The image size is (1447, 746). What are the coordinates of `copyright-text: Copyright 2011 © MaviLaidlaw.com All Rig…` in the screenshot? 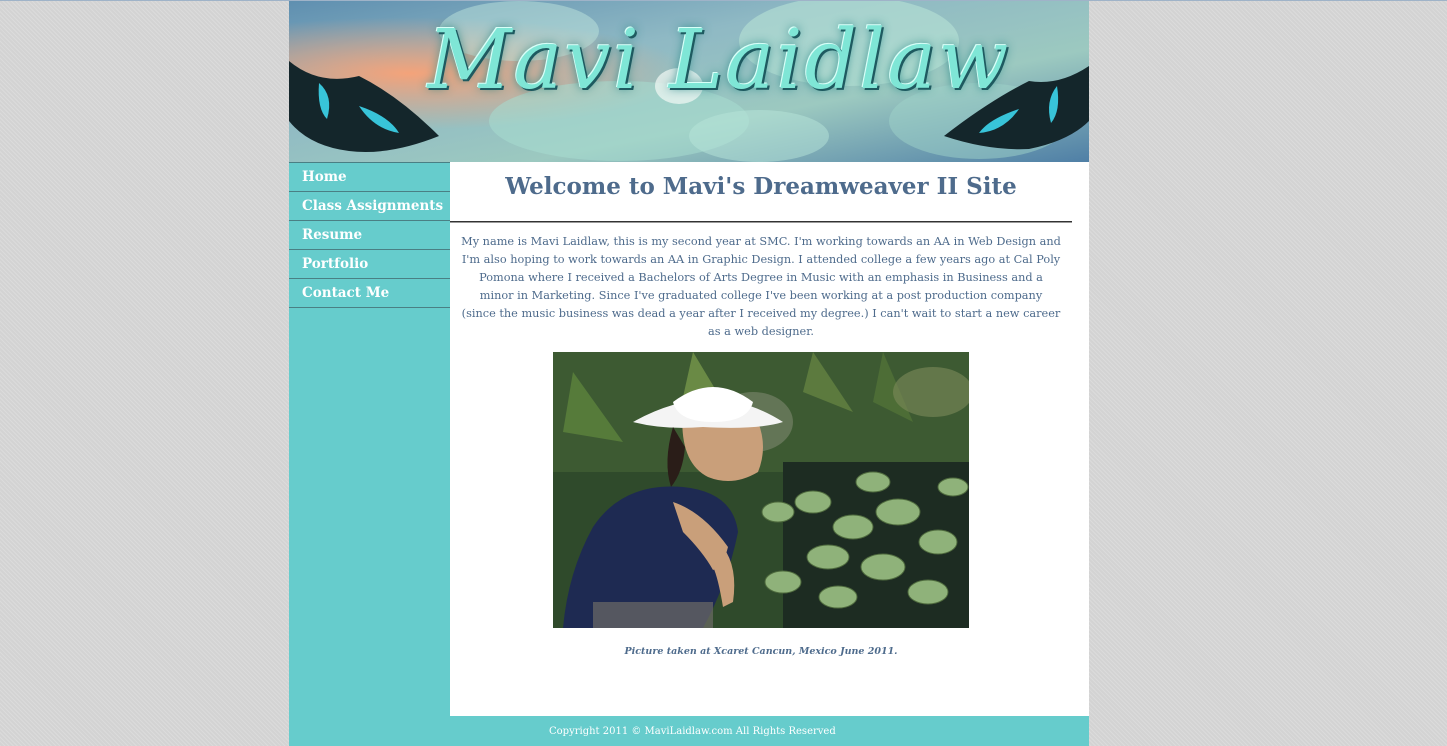 It's located at (692, 731).